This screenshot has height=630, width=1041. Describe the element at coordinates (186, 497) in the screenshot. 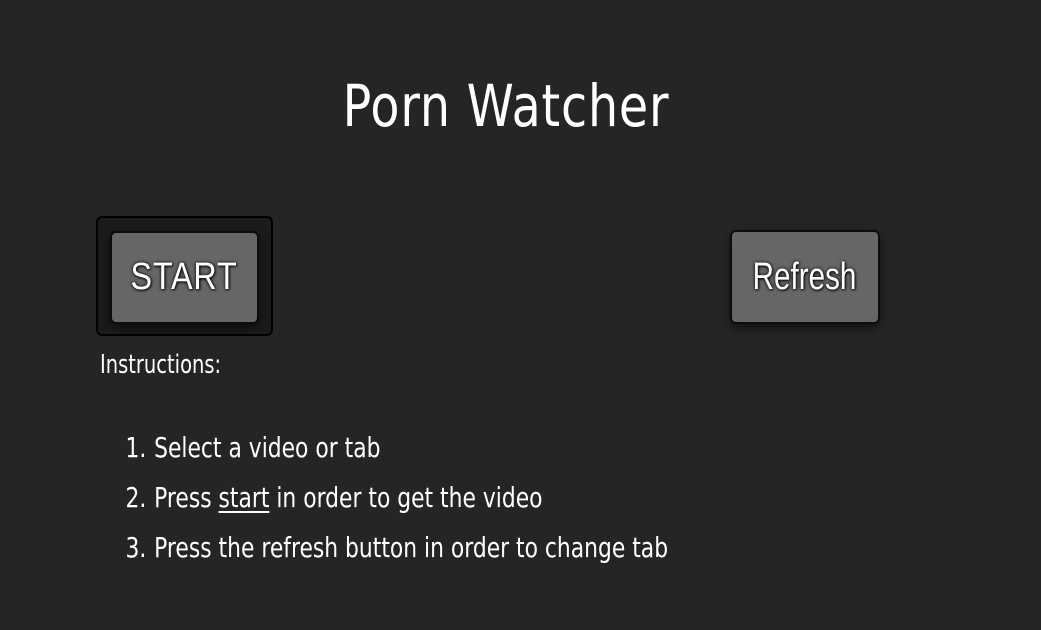

I see `step-text-before: Press` at that location.